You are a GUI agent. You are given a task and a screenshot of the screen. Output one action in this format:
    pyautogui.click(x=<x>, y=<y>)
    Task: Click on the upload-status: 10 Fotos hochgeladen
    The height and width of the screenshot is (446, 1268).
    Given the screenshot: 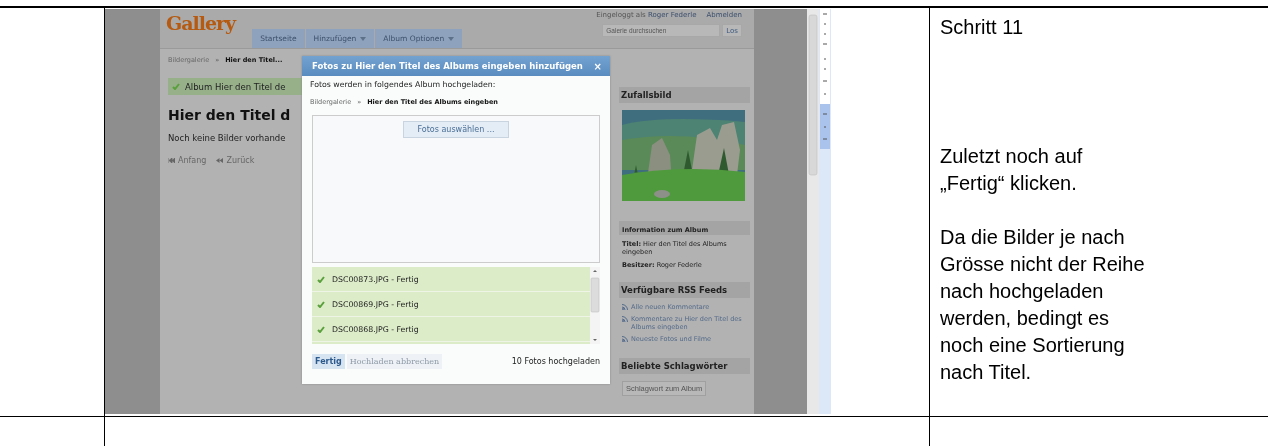 What is the action you would take?
    pyautogui.click(x=555, y=361)
    